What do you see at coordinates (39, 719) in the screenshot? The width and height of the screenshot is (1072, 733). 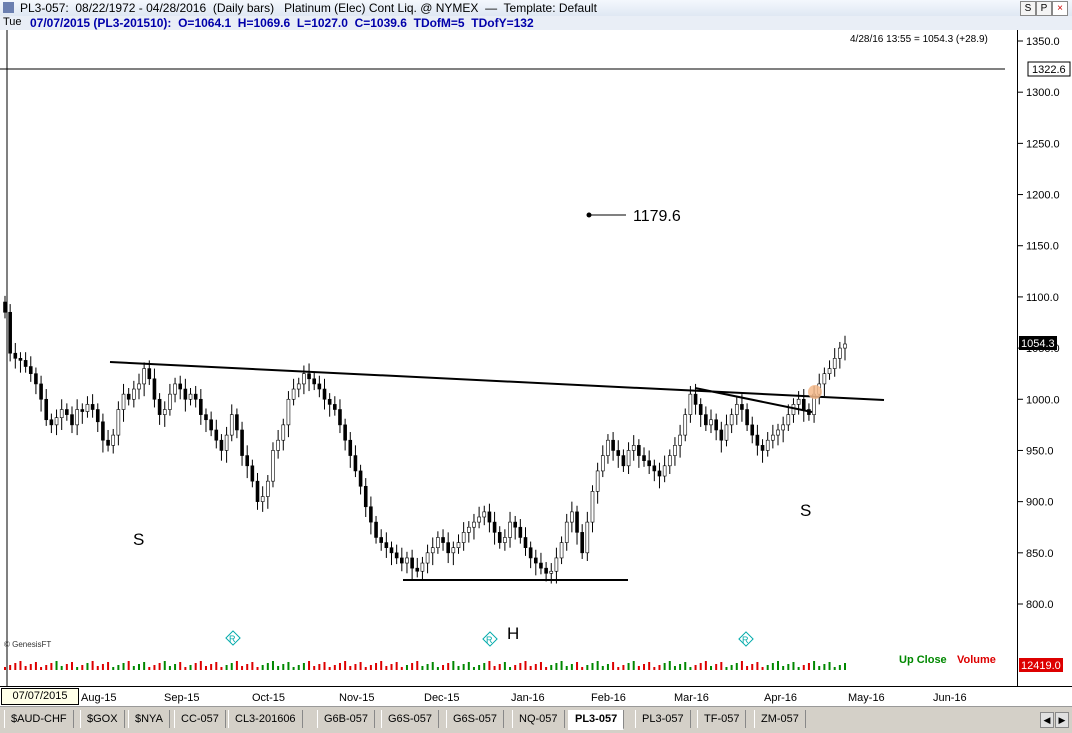 I see `symbol-tab: $AUD-CHF` at bounding box center [39, 719].